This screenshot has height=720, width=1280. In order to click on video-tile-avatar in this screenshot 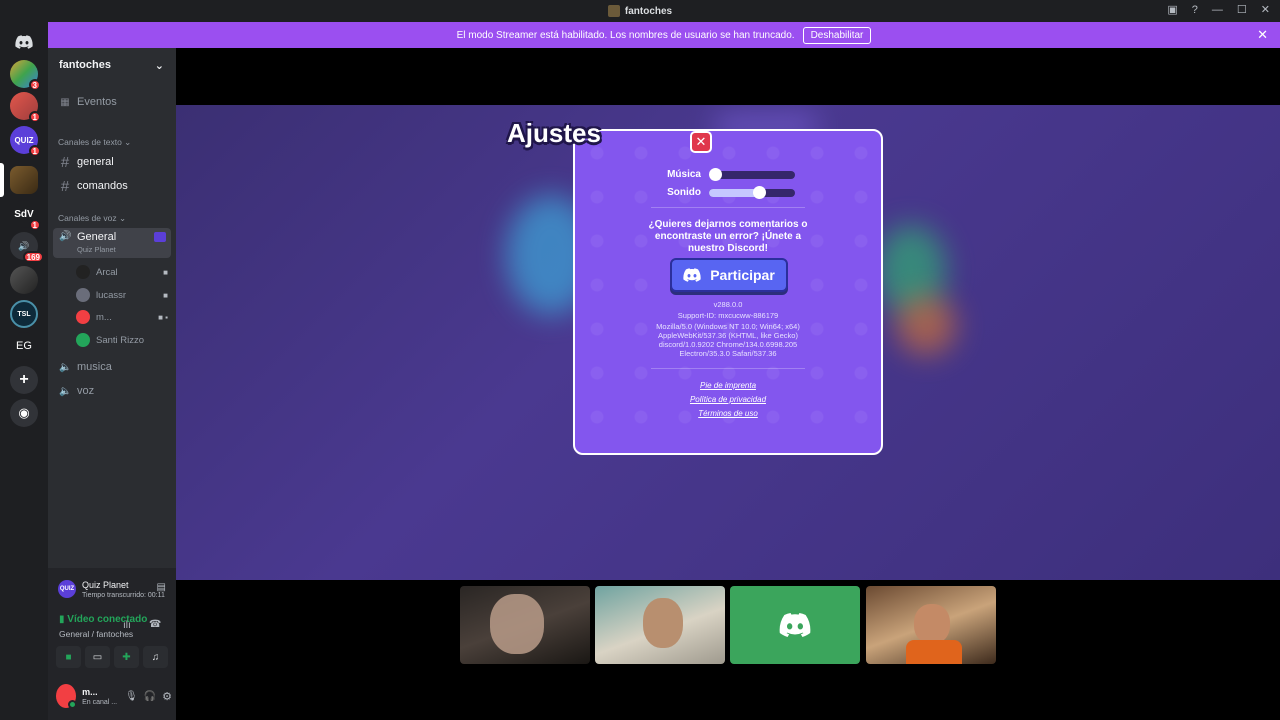, I will do `click(795, 625)`.